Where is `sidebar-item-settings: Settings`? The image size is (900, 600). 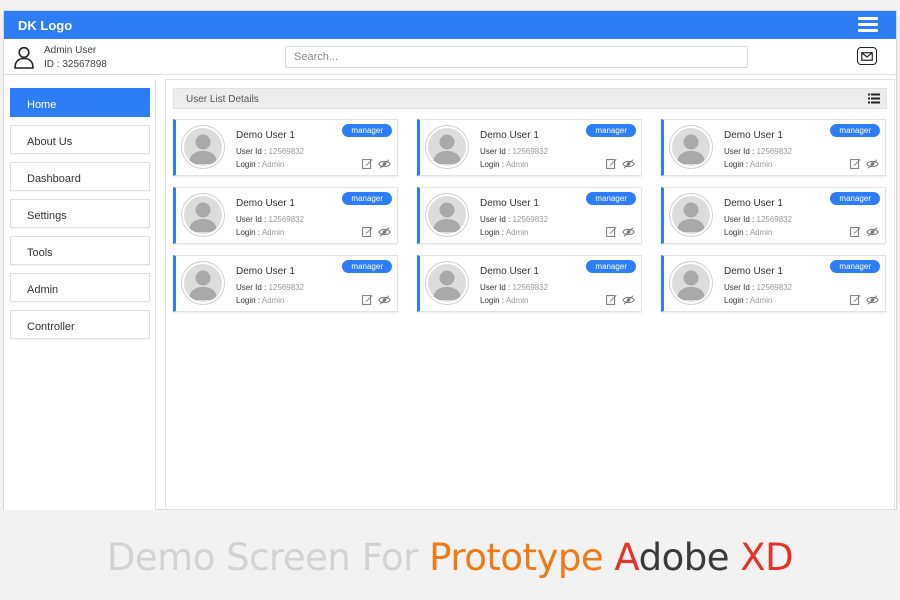
sidebar-item-settings: Settings is located at coordinates (80, 213).